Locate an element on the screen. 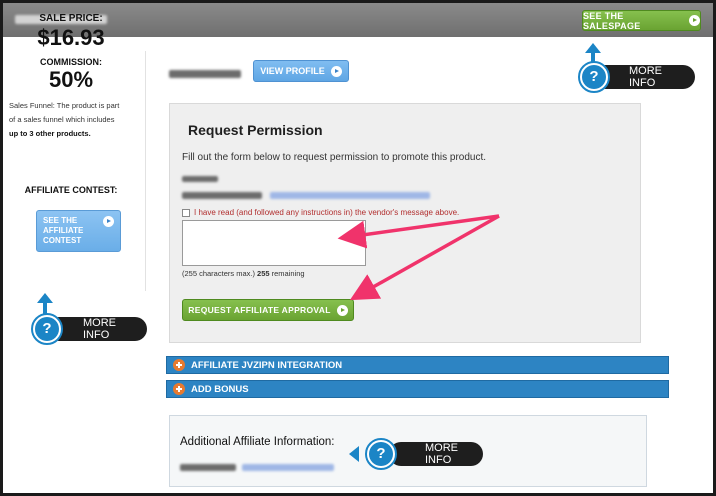 The image size is (716, 496). annotation-arrows is located at coordinates (418, 257).